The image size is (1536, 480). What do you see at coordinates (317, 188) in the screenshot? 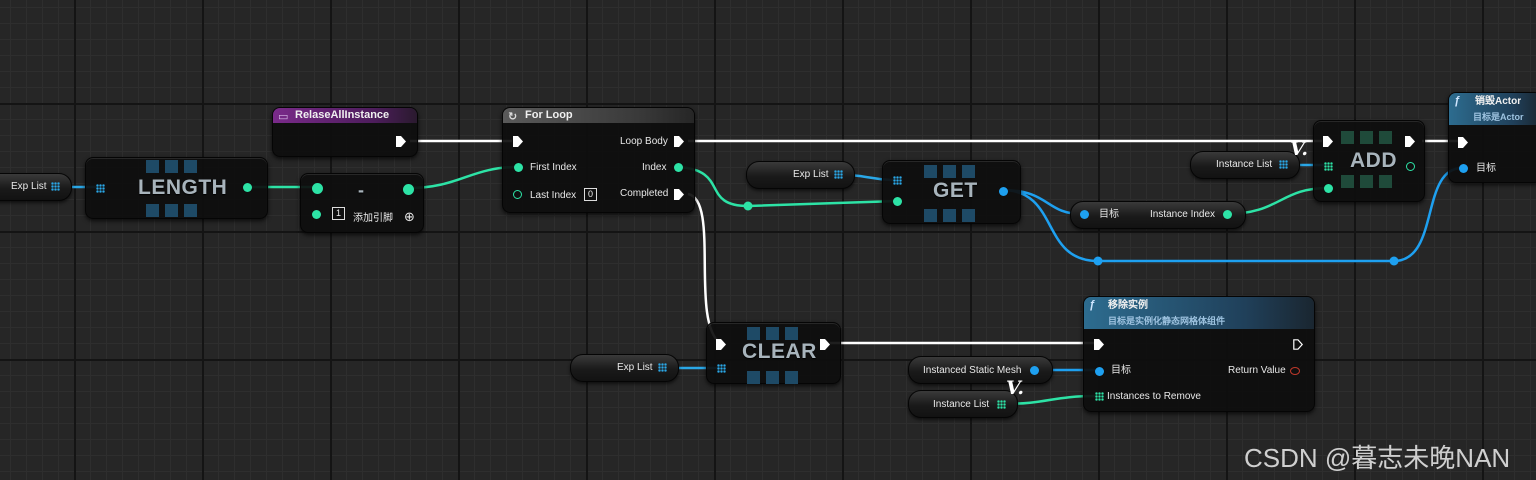
I see `int-input-pin-a` at bounding box center [317, 188].